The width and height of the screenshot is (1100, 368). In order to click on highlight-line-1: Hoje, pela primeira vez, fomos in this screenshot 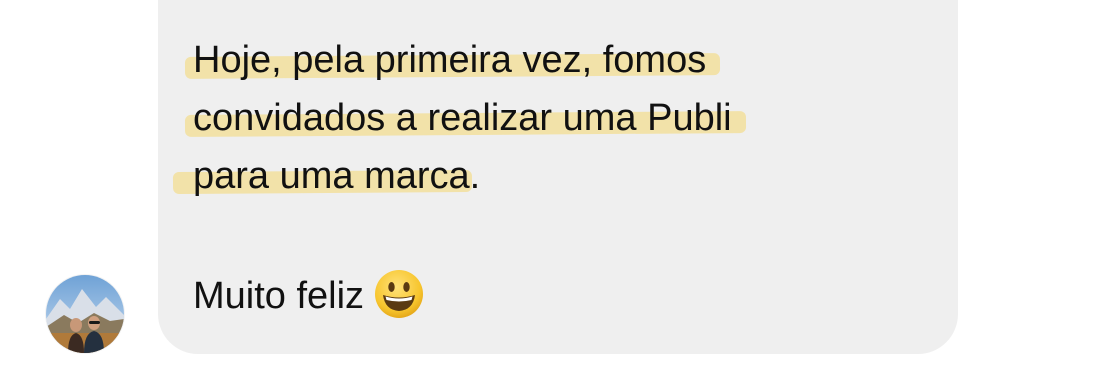, I will do `click(450, 60)`.